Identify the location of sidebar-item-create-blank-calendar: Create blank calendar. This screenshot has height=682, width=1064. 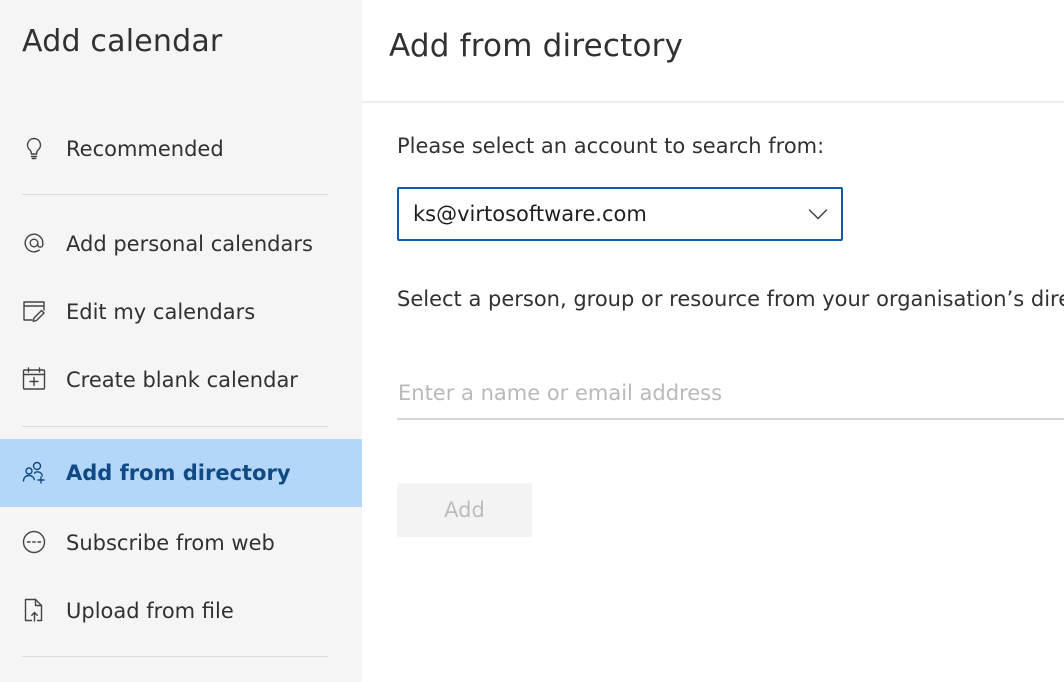
(181, 380).